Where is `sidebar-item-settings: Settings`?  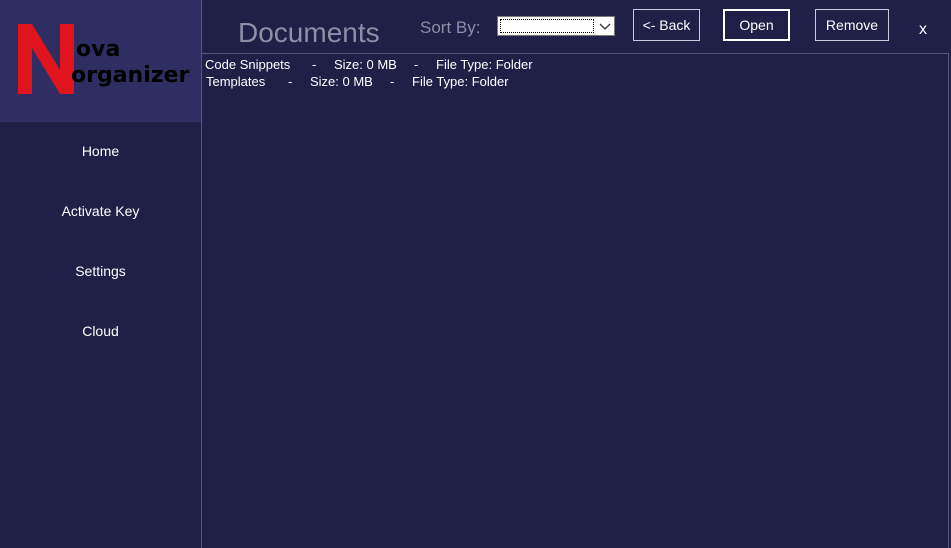 sidebar-item-settings: Settings is located at coordinates (100, 271).